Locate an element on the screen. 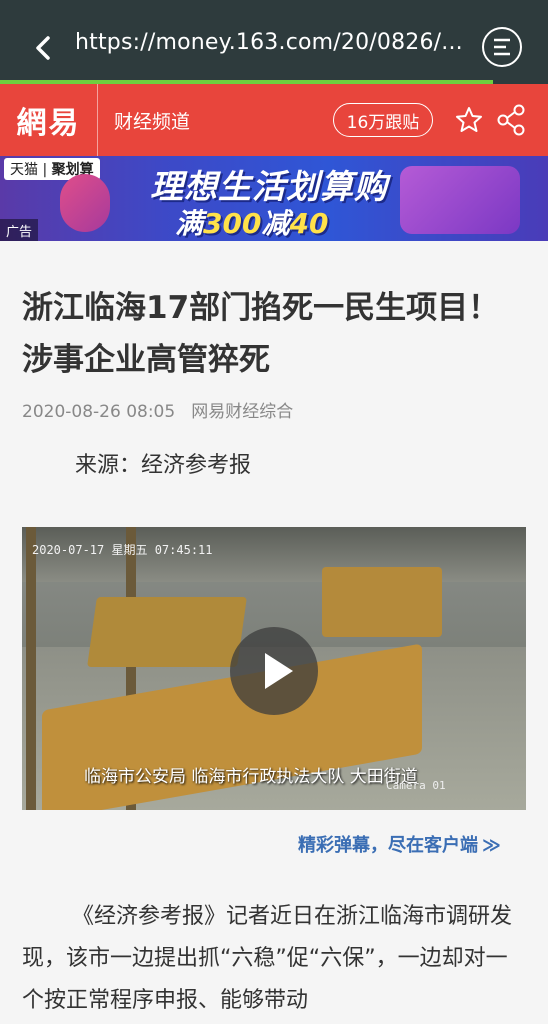 The height and width of the screenshot is (1024, 548). article-title: 浙江临海17部门掐死一民生项目！涉事企业高管猝死 is located at coordinates (261, 334).